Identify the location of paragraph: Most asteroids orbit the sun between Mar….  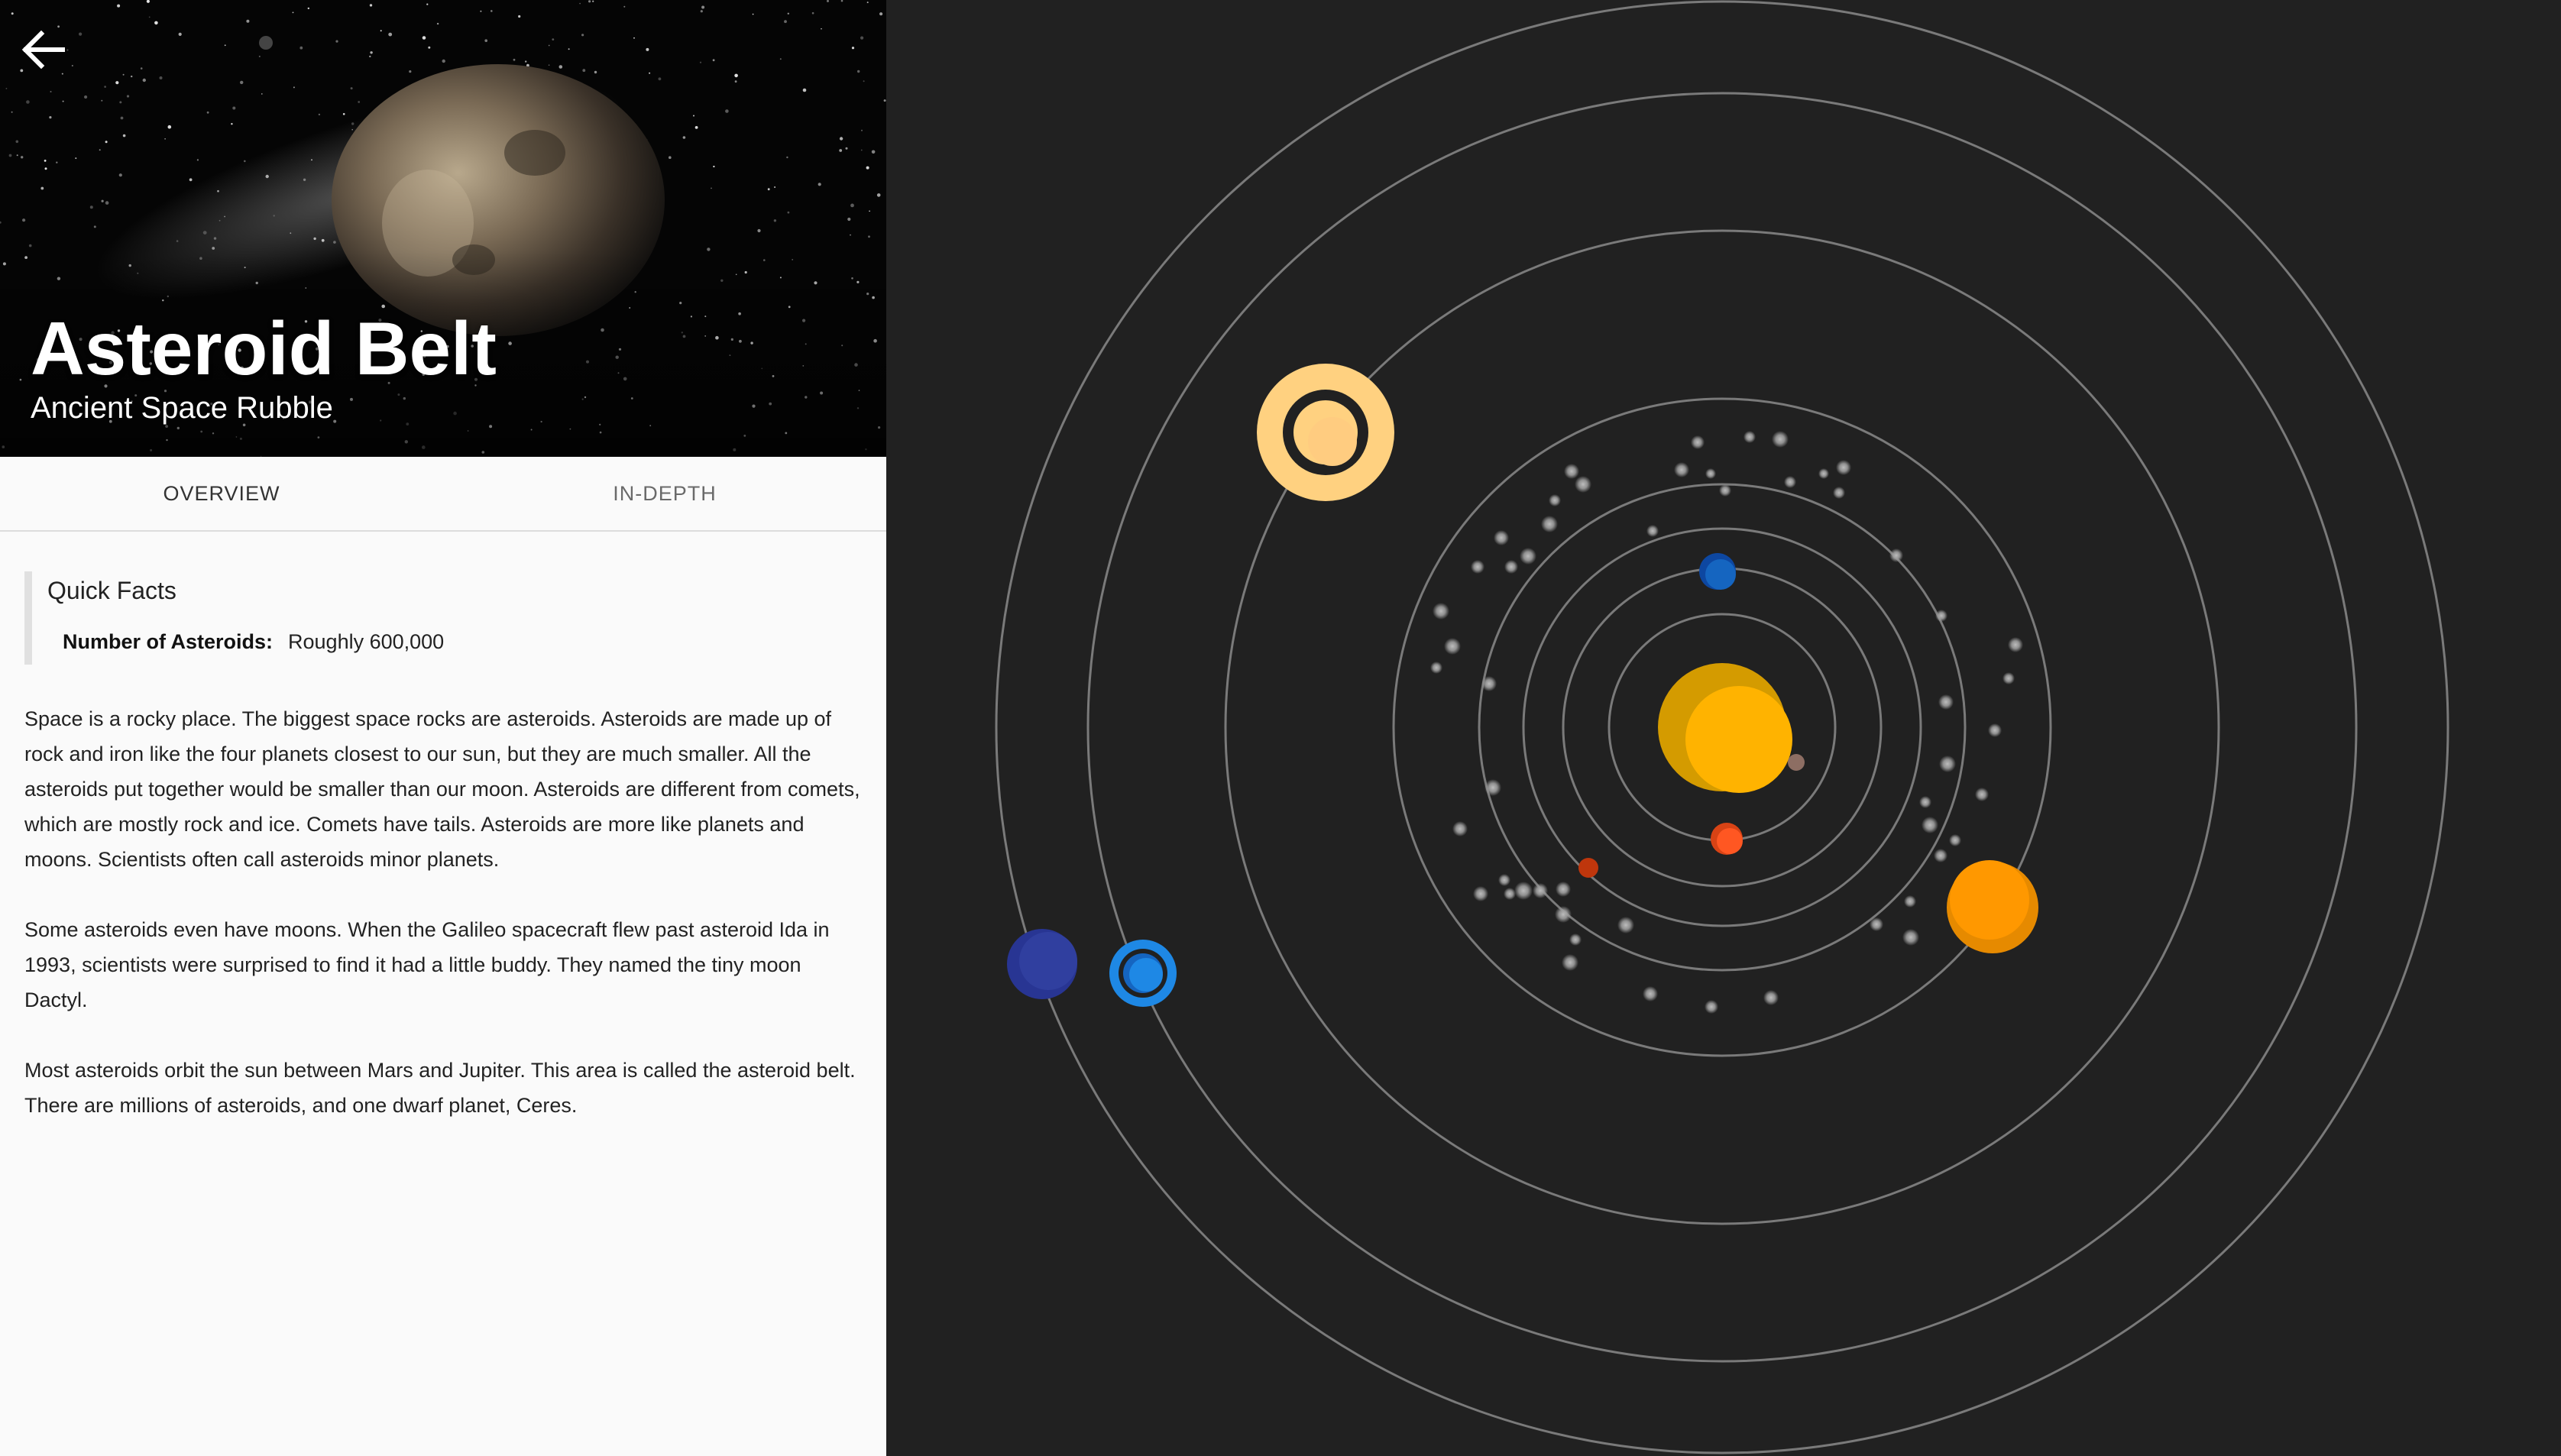
(440, 1088).